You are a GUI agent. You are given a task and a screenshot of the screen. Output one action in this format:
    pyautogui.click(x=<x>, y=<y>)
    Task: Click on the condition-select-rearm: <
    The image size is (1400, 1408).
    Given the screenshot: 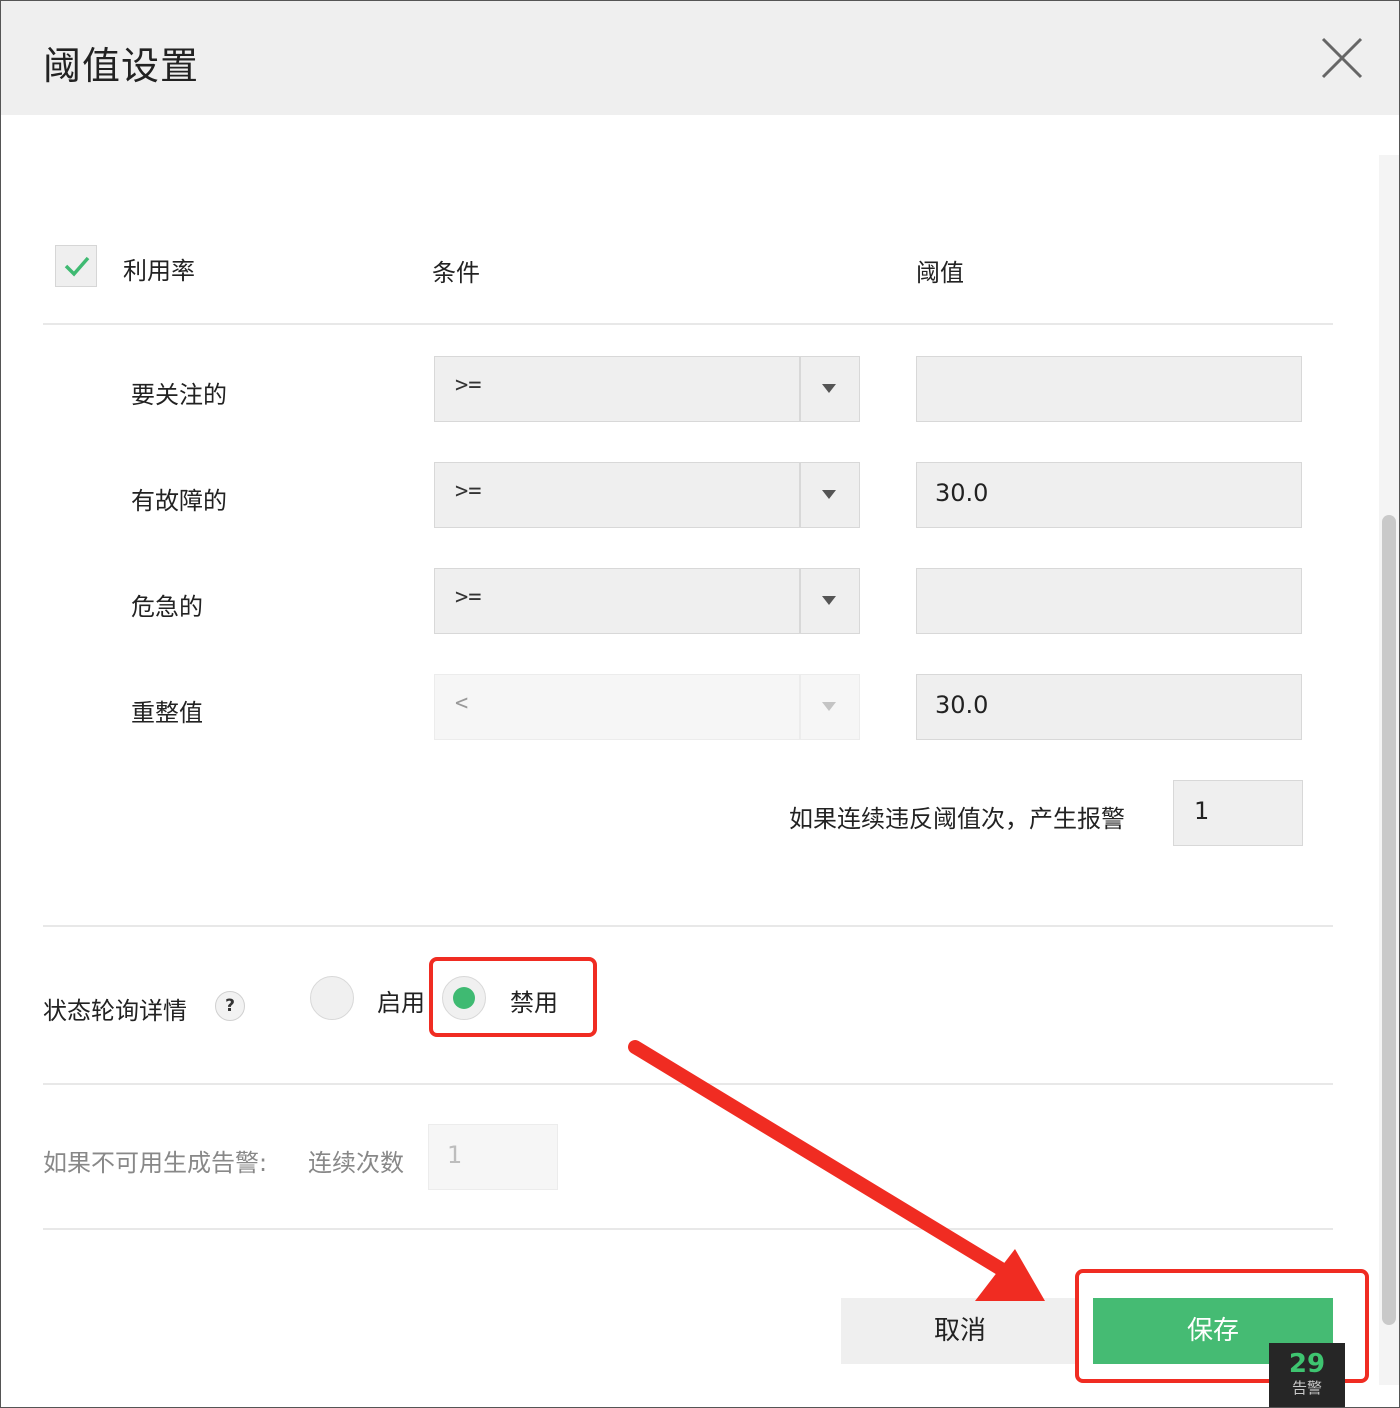 What is the action you would take?
    pyautogui.click(x=647, y=707)
    